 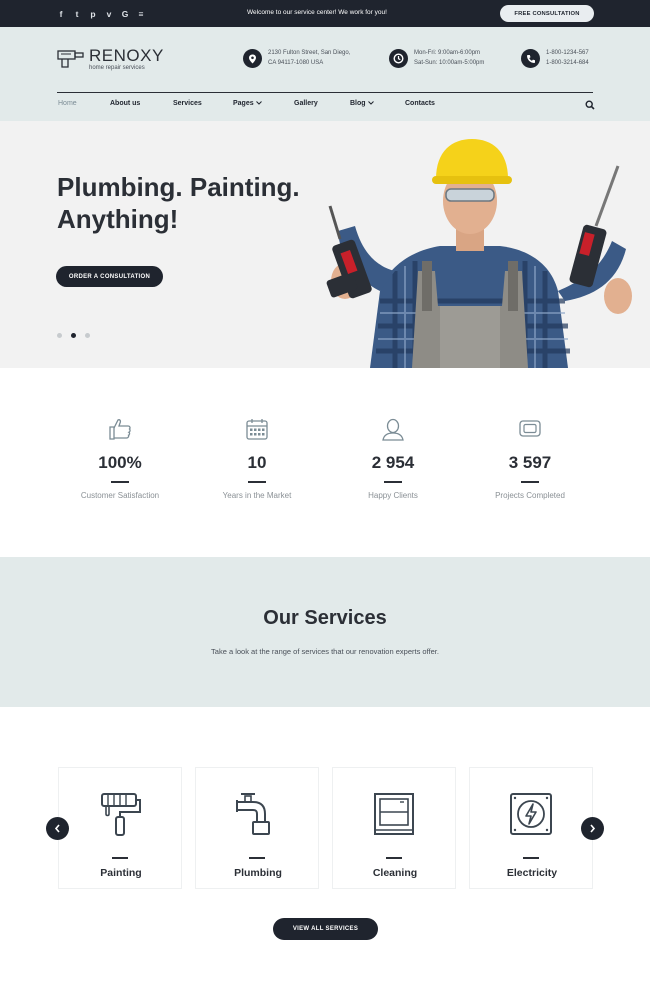 What do you see at coordinates (120, 462) in the screenshot?
I see `stat-value: 100%` at bounding box center [120, 462].